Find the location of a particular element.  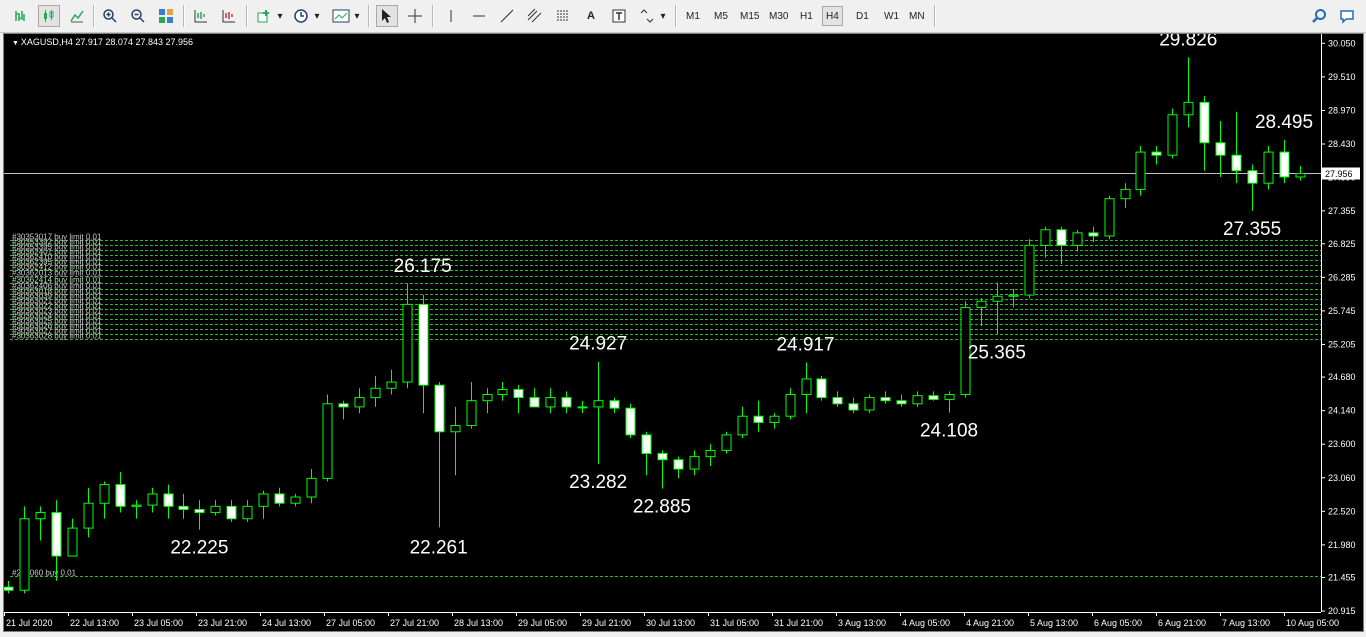

time-tick-label: 27 Jul 05:00 is located at coordinates (350, 623).